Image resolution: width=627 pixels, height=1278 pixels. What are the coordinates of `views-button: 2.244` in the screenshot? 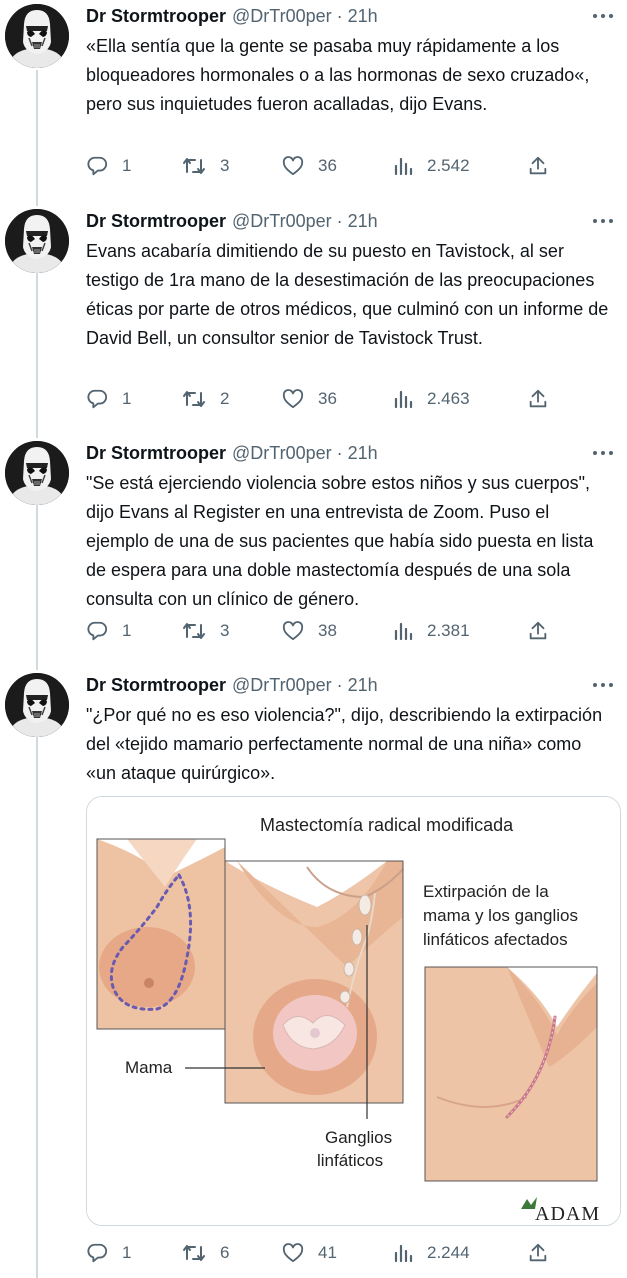 It's located at (431, 1253).